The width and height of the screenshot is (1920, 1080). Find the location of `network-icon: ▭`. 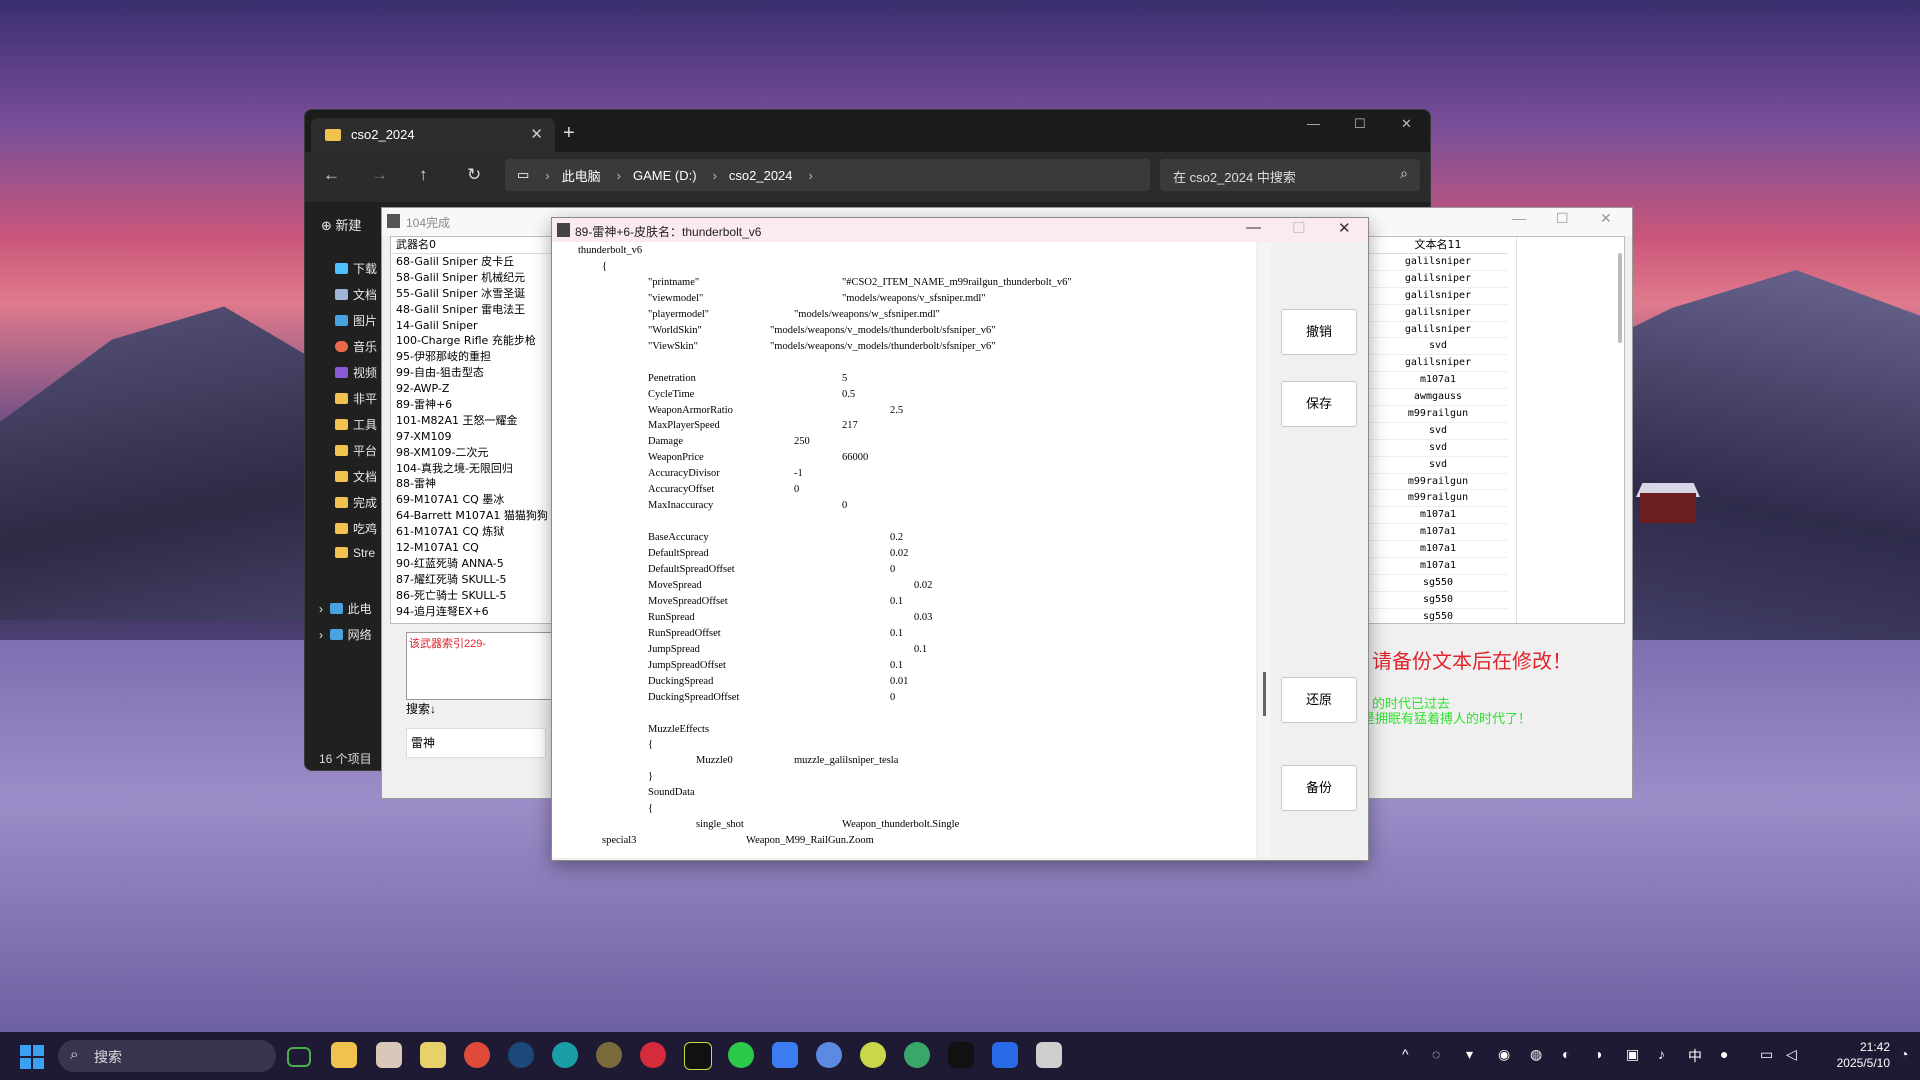

network-icon: ▭ is located at coordinates (1766, 1054).